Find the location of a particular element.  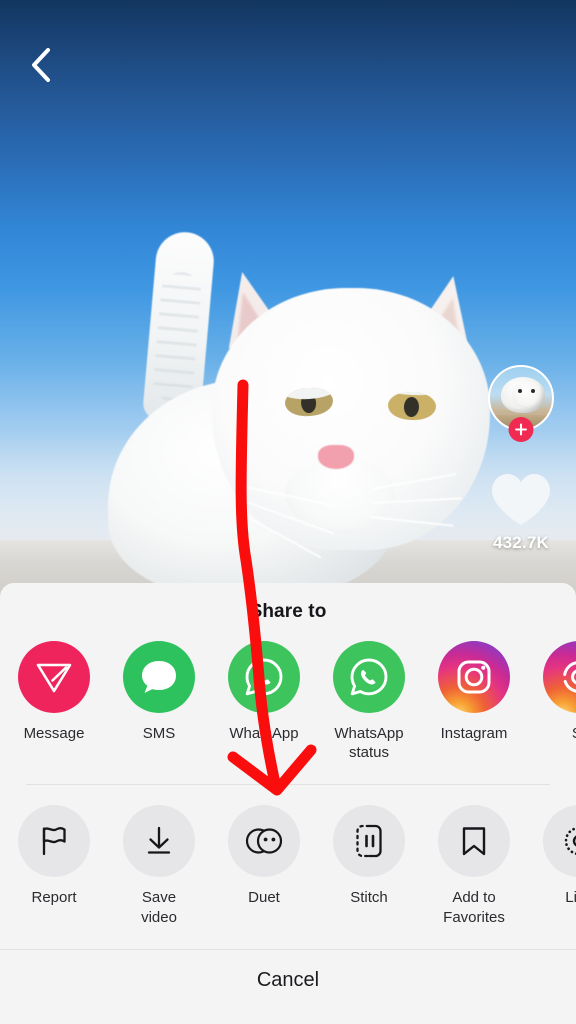

action-label: Report is located at coordinates (54, 898).